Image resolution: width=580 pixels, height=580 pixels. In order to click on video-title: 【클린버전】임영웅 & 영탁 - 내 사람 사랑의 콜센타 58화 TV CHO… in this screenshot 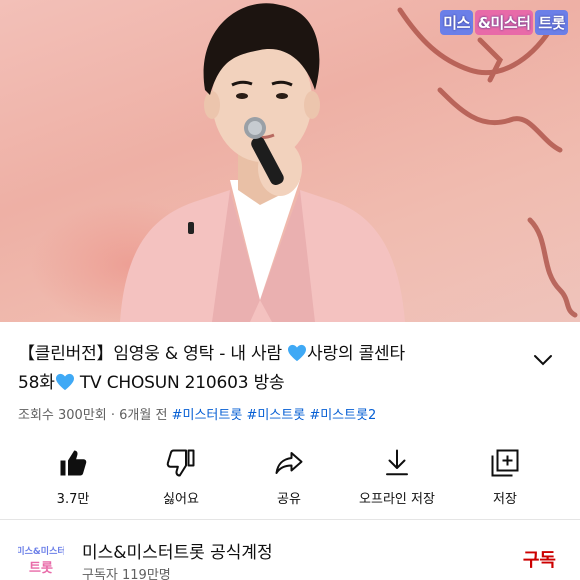, I will do `click(268, 369)`.